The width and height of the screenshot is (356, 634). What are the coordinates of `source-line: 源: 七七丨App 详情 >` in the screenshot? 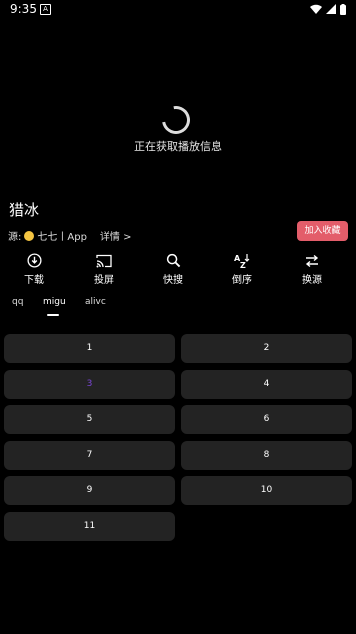 It's located at (69, 235).